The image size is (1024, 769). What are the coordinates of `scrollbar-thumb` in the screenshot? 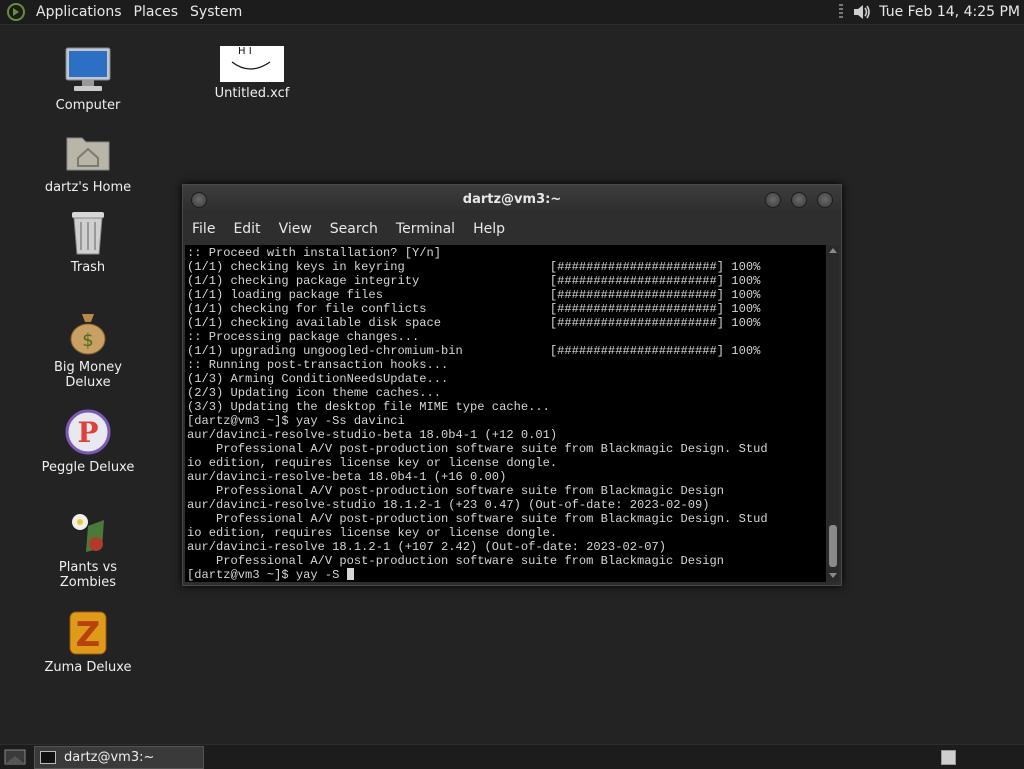 It's located at (833, 546).